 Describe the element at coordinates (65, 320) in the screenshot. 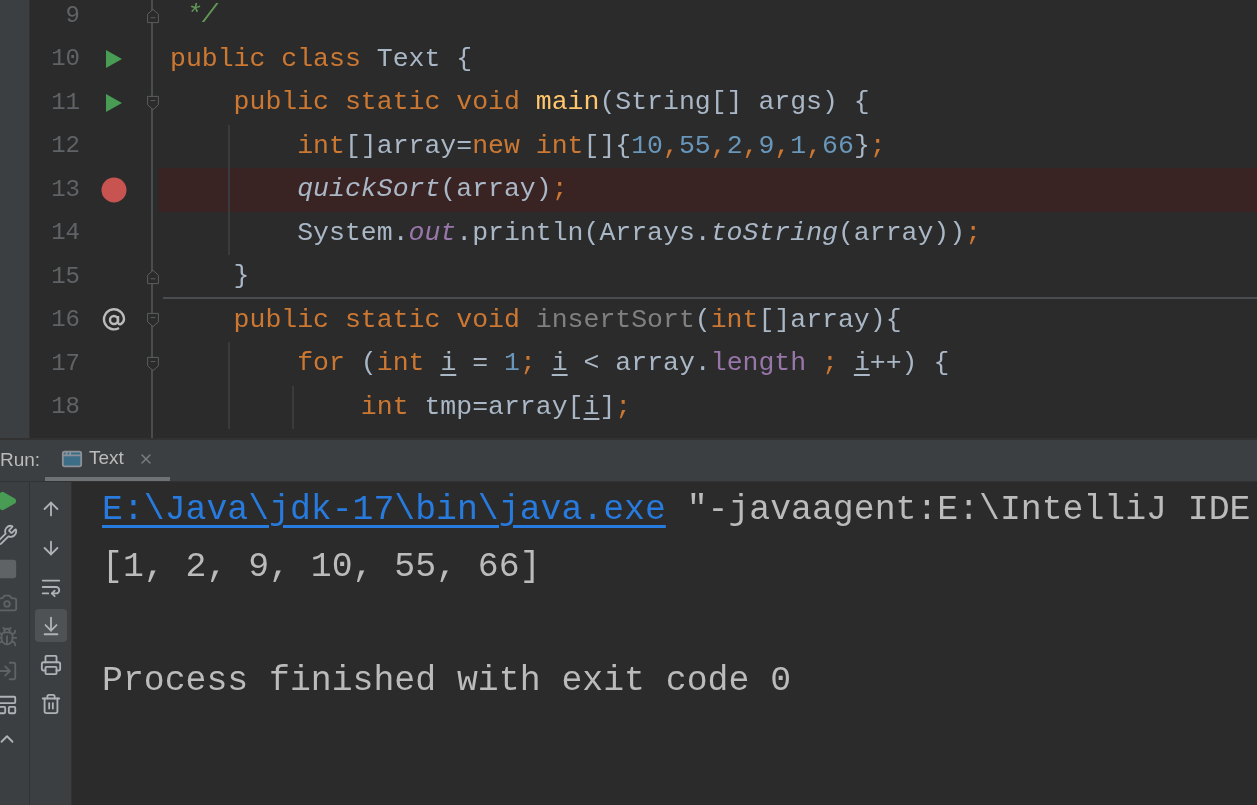

I see `line-number: 16` at that location.